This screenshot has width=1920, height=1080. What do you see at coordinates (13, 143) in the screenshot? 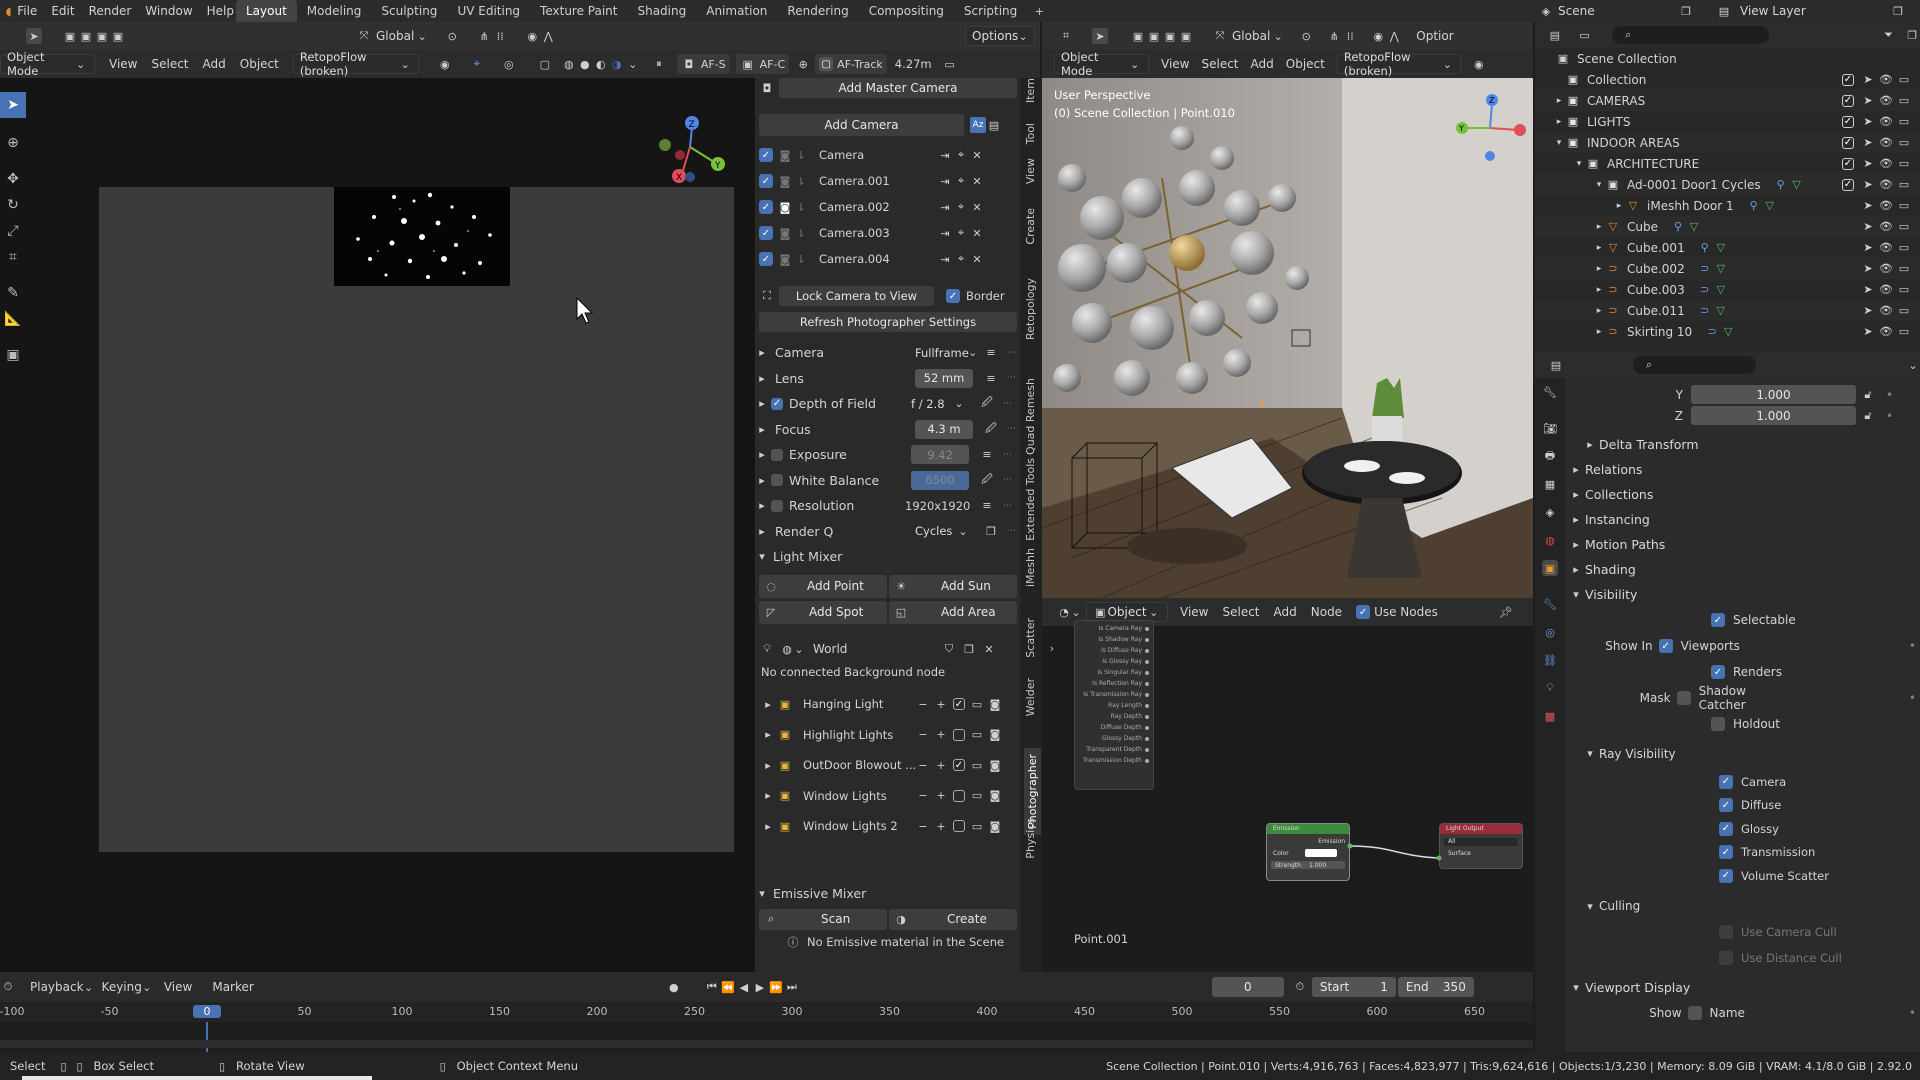
I see `cursor-tool-icon: ⊕` at bounding box center [13, 143].